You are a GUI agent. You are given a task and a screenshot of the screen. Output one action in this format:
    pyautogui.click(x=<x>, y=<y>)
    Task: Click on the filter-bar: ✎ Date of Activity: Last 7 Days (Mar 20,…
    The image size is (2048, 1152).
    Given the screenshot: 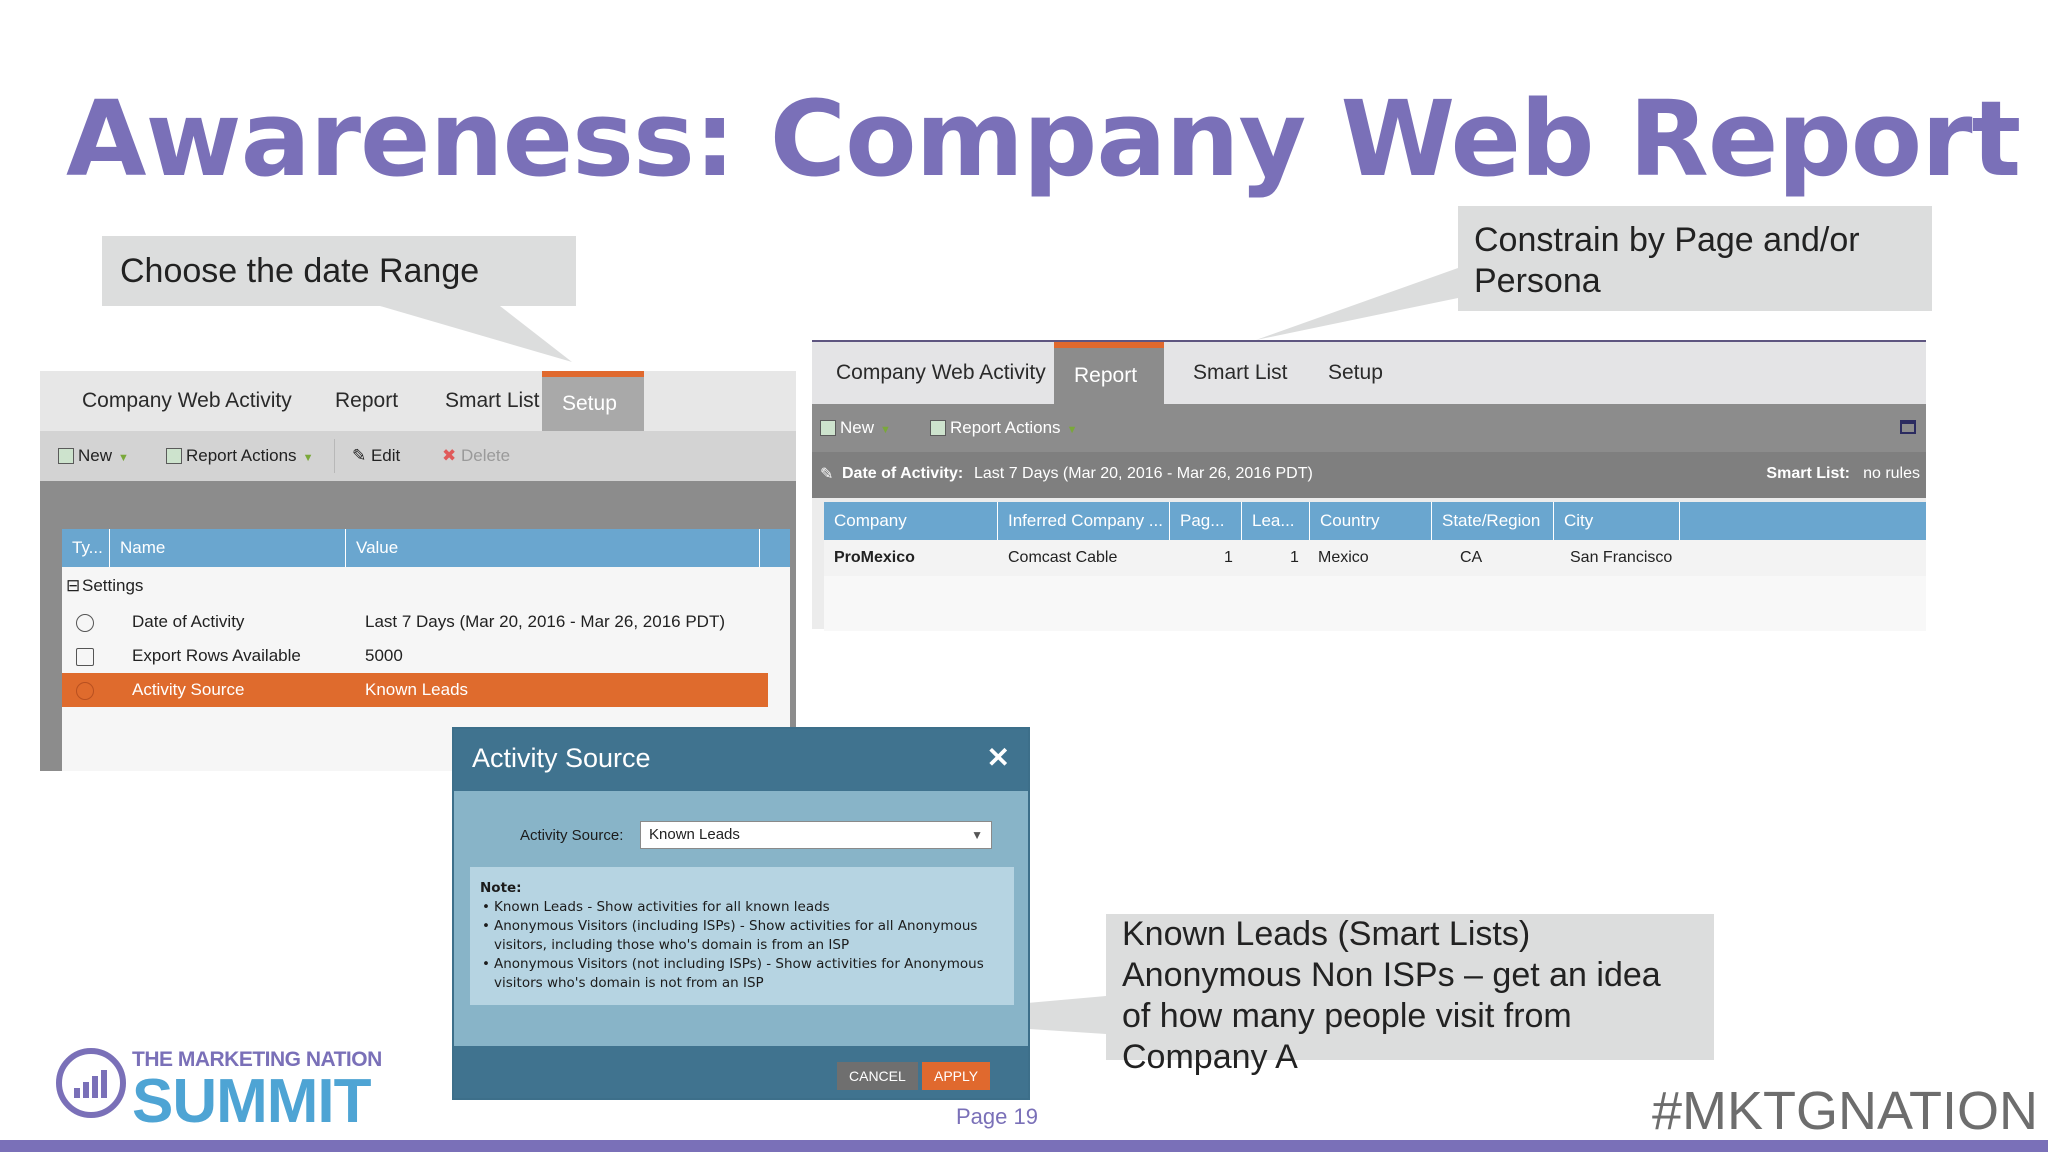 What is the action you would take?
    pyautogui.click(x=1369, y=475)
    